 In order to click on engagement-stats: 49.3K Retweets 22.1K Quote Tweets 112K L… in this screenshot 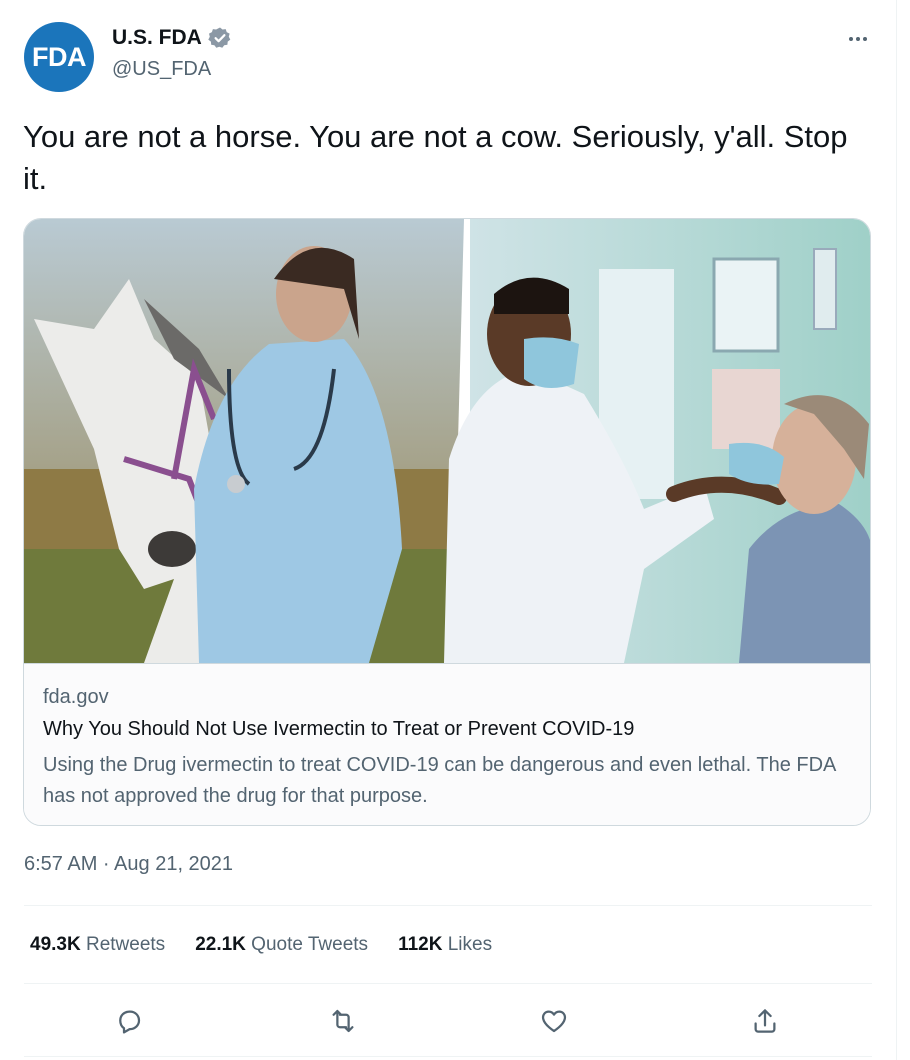, I will do `click(276, 945)`.